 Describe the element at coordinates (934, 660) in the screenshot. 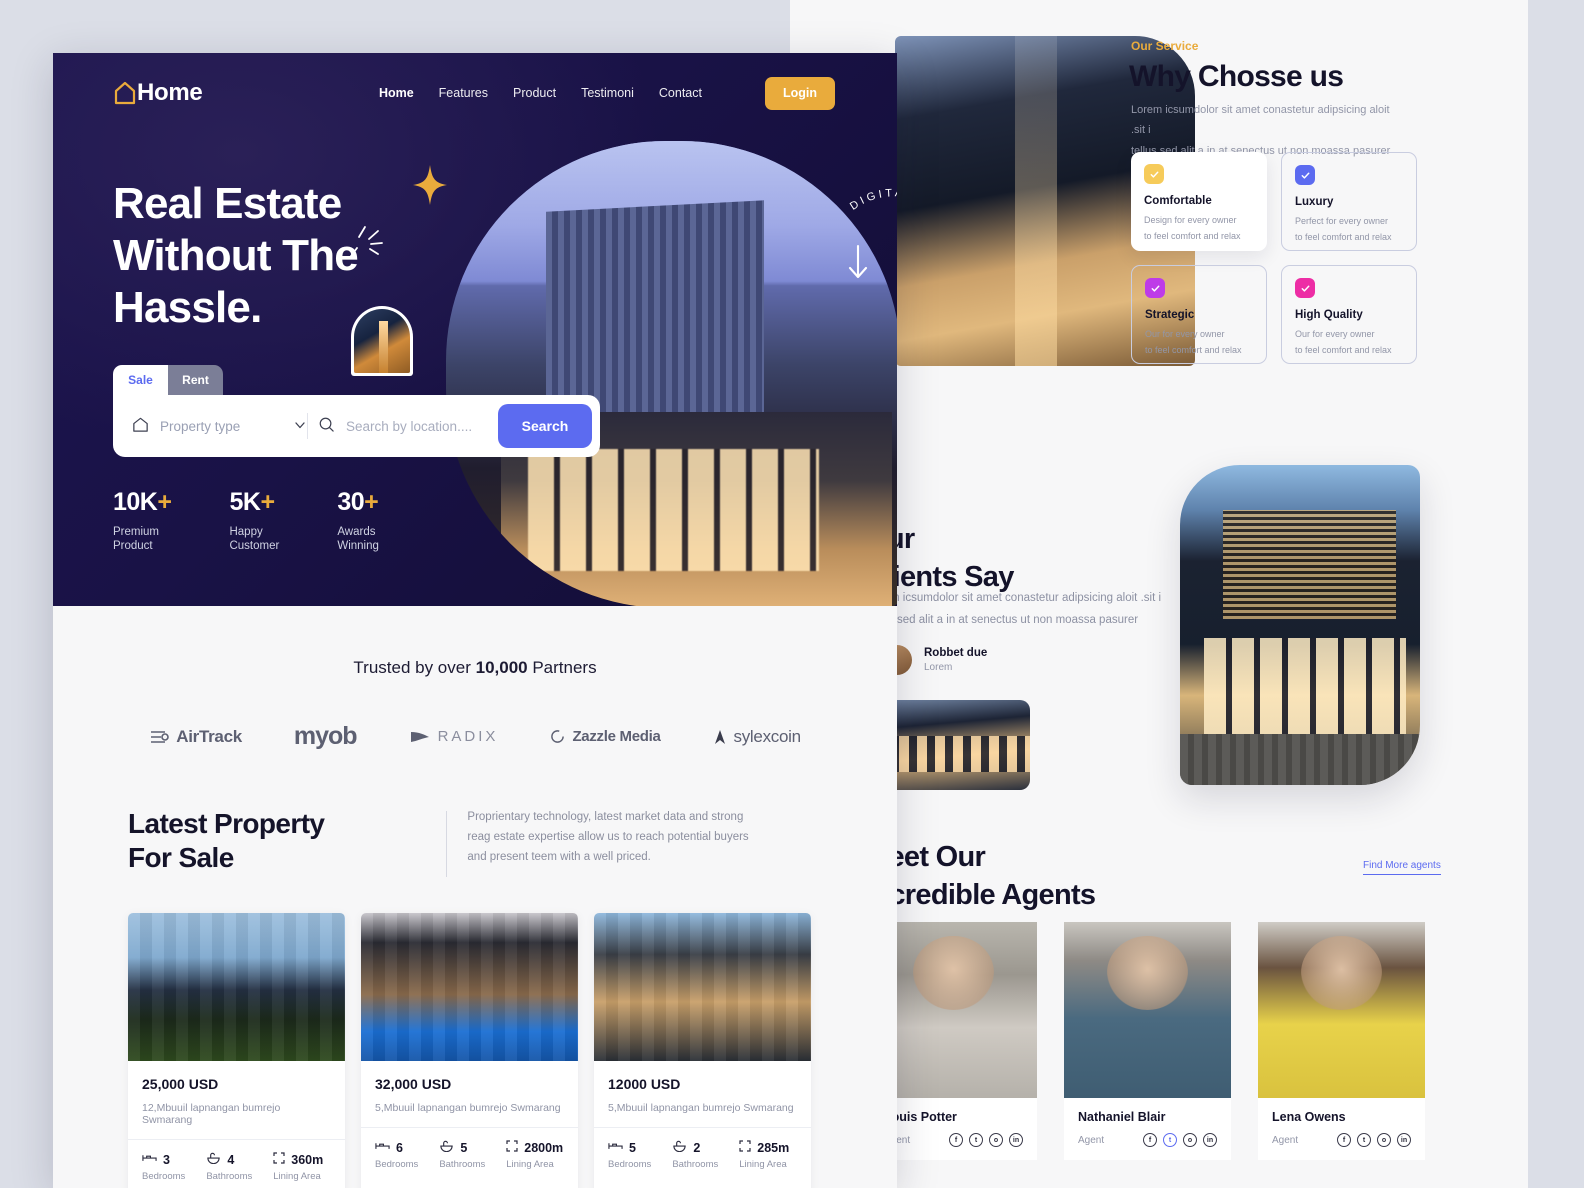

I see `testimonial-person: Robbet due Lorem` at that location.